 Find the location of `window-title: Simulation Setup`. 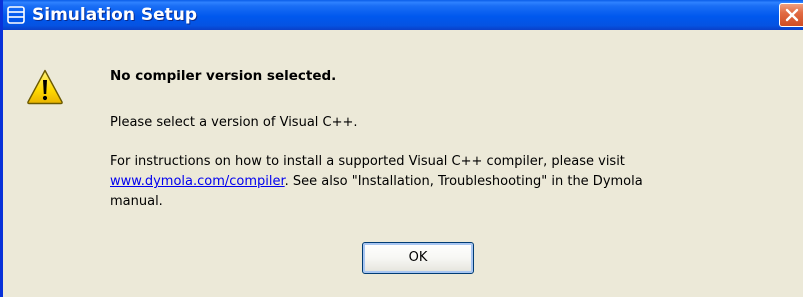

window-title: Simulation Setup is located at coordinates (115, 15).